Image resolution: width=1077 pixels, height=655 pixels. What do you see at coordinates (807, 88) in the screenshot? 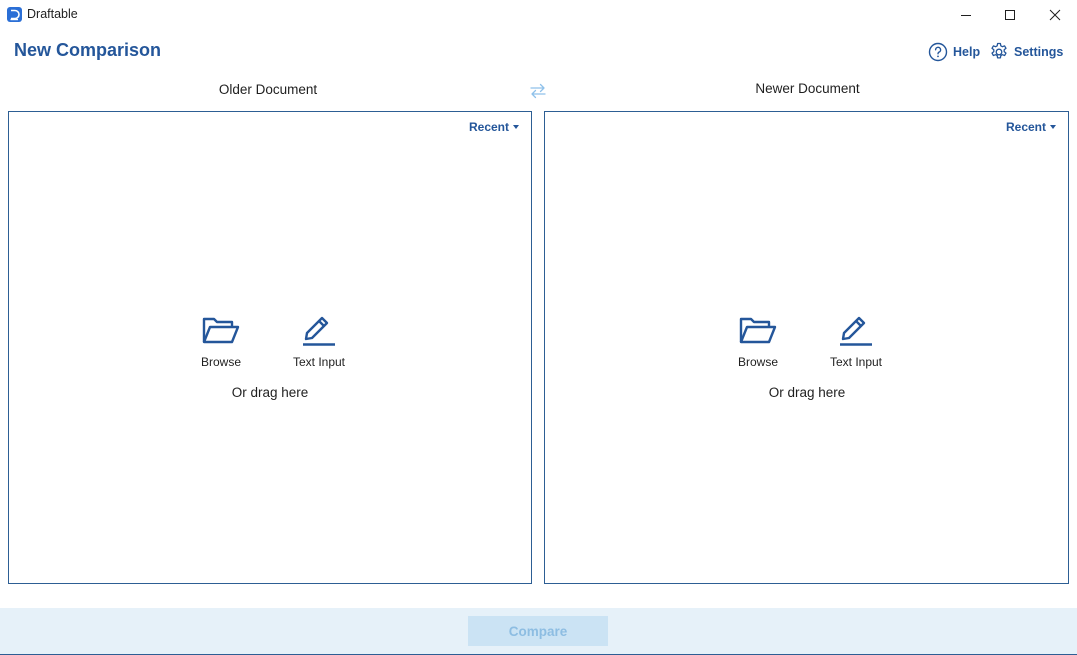
I see `newer-document-label: Newer Document` at bounding box center [807, 88].